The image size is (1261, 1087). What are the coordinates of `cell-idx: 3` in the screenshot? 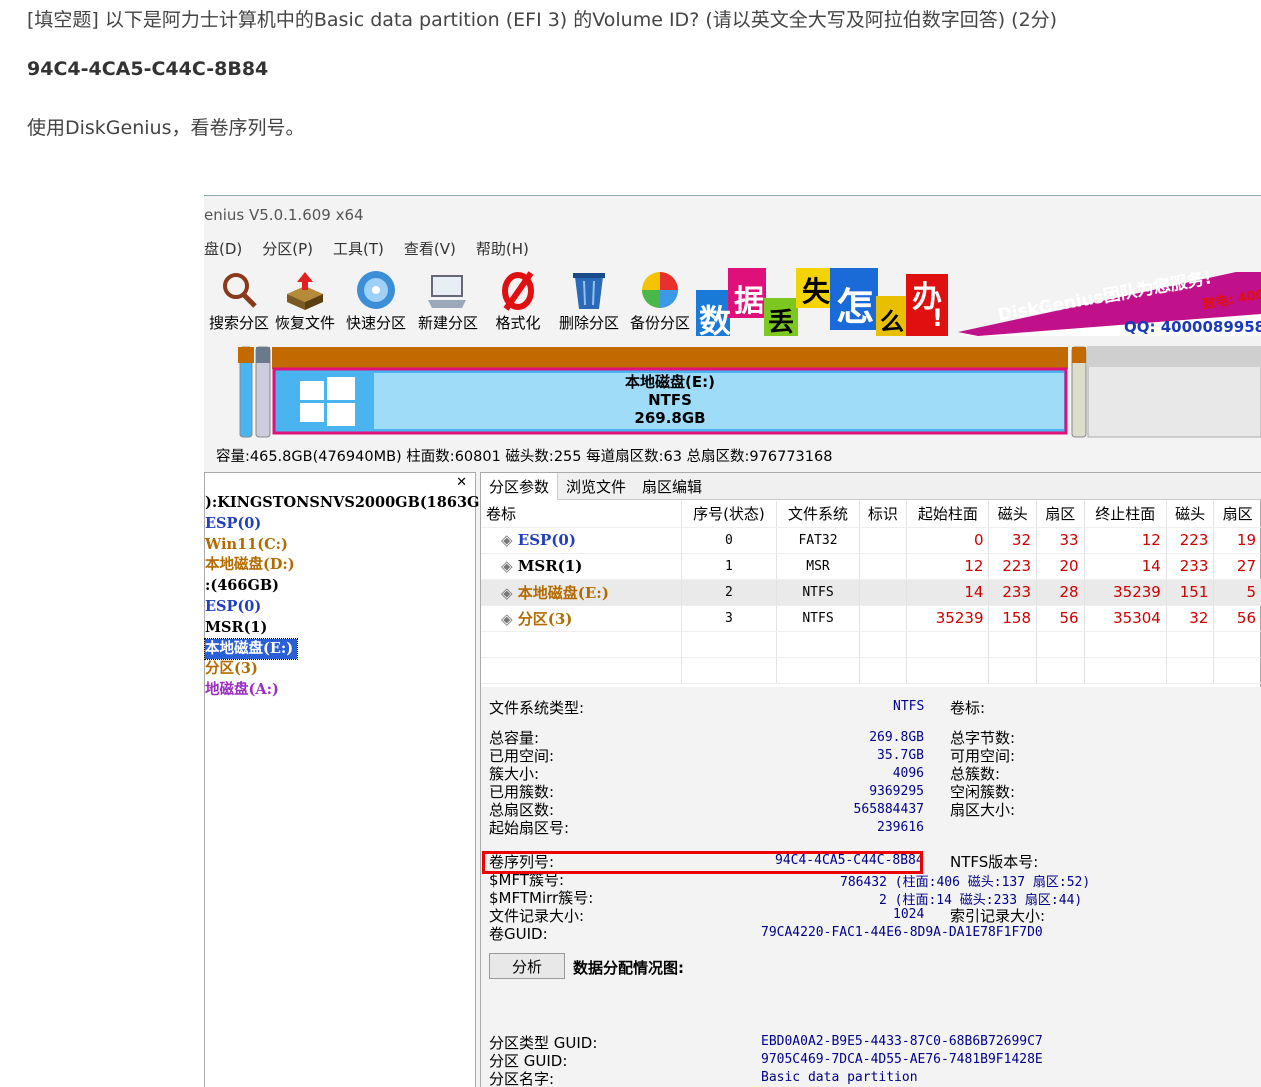 It's located at (729, 618).